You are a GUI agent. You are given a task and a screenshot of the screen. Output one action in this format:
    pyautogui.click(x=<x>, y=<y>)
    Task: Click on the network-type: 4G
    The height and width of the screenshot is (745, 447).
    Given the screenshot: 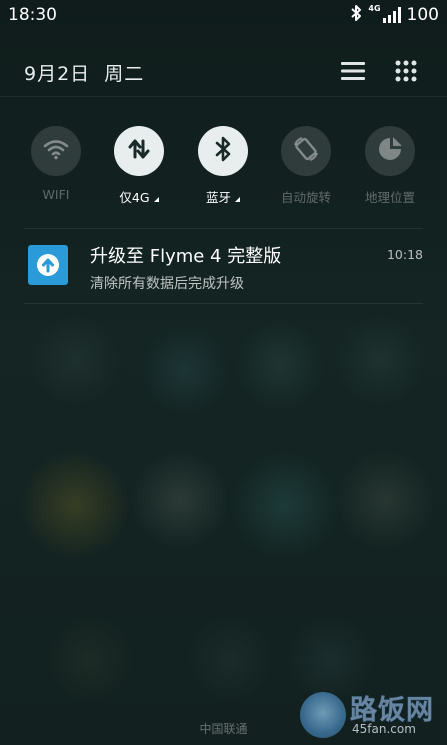 What is the action you would take?
    pyautogui.click(x=374, y=8)
    